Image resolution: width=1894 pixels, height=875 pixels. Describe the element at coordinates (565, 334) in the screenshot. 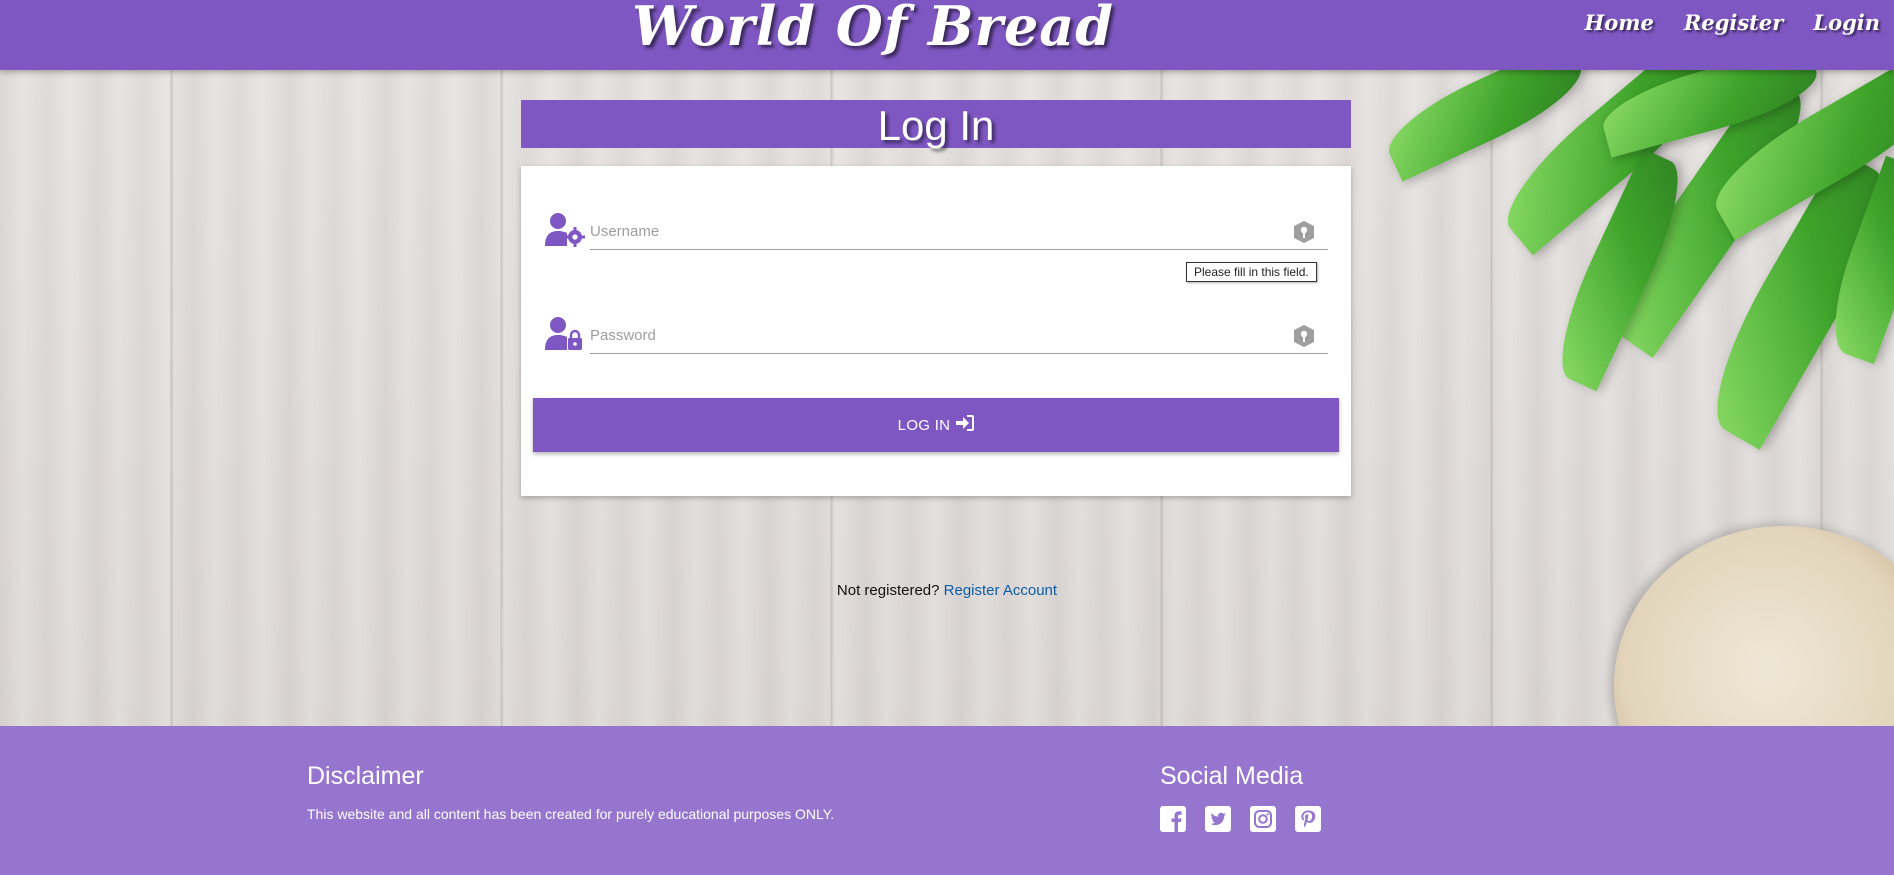

I see `user-lock-icon` at that location.